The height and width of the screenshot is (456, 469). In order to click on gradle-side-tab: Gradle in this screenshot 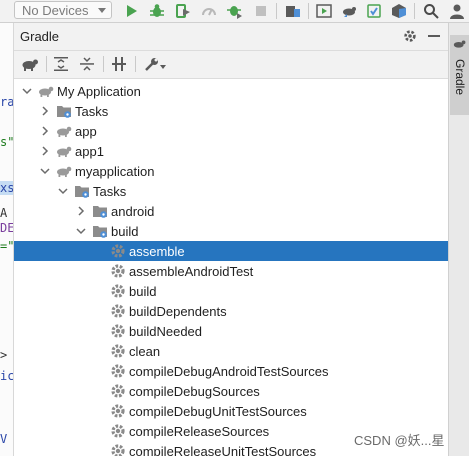, I will do `click(459, 75)`.